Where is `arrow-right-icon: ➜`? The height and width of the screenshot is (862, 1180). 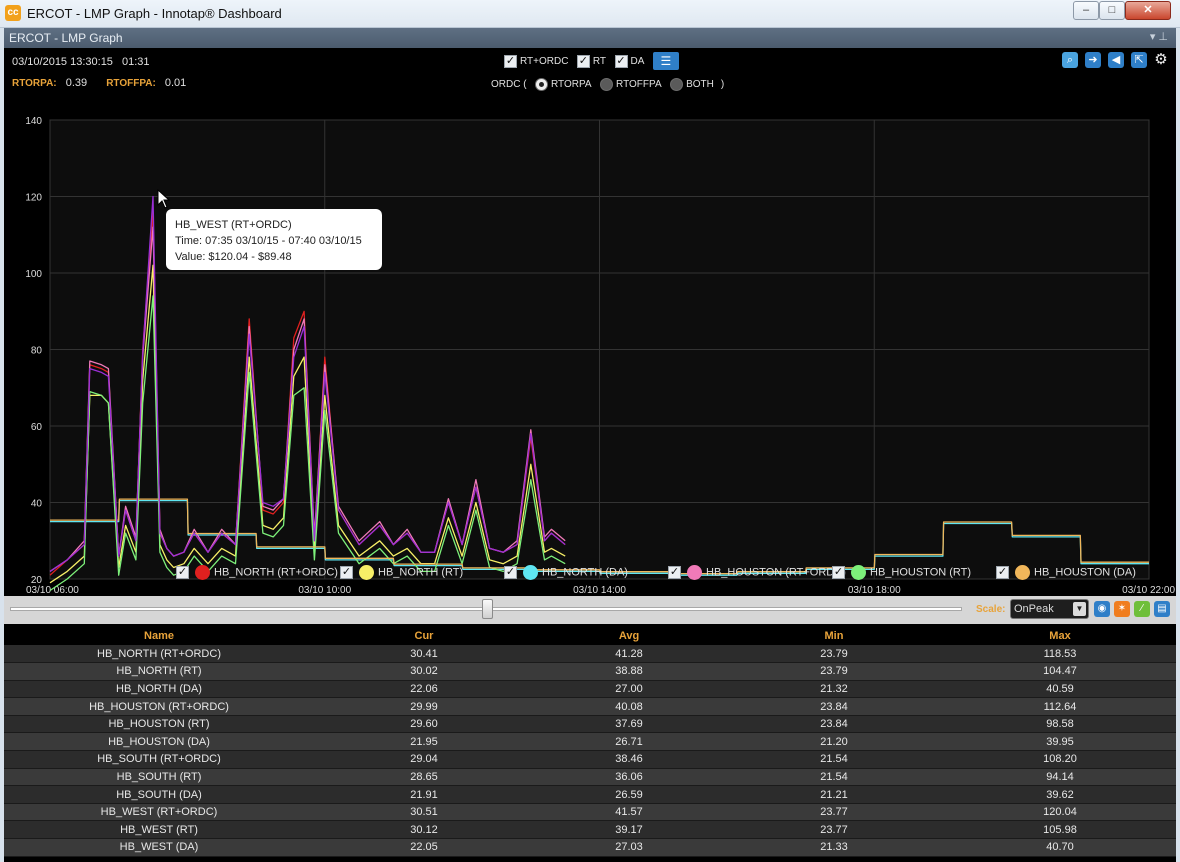 arrow-right-icon: ➜ is located at coordinates (1093, 60).